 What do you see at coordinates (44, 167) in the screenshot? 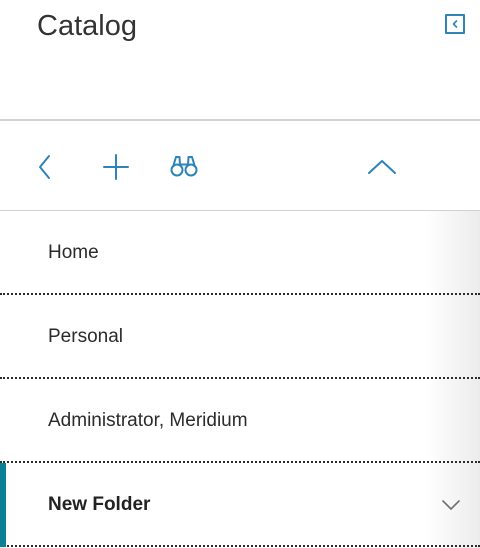
I see `chevron-left-icon` at bounding box center [44, 167].